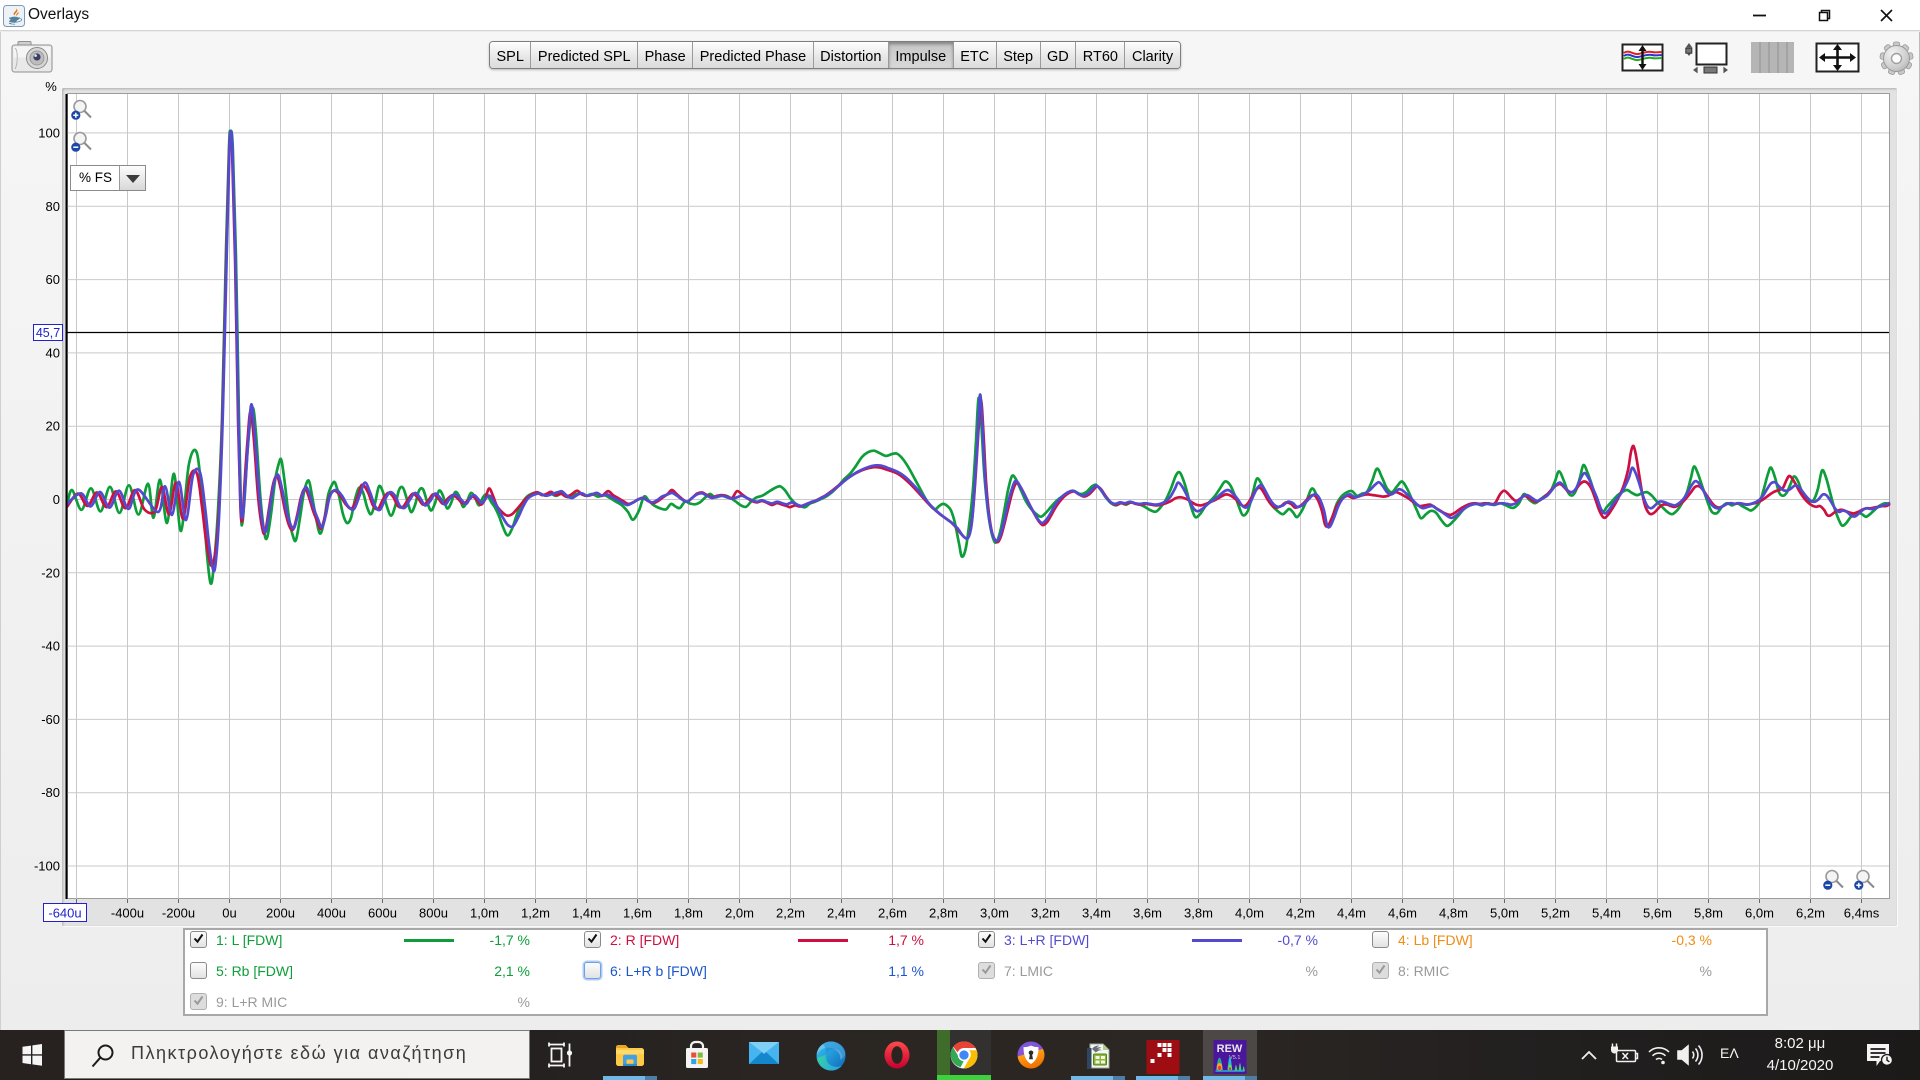 The height and width of the screenshot is (1080, 1920). What do you see at coordinates (790, 913) in the screenshot?
I see `svg-text: 2,2m` at bounding box center [790, 913].